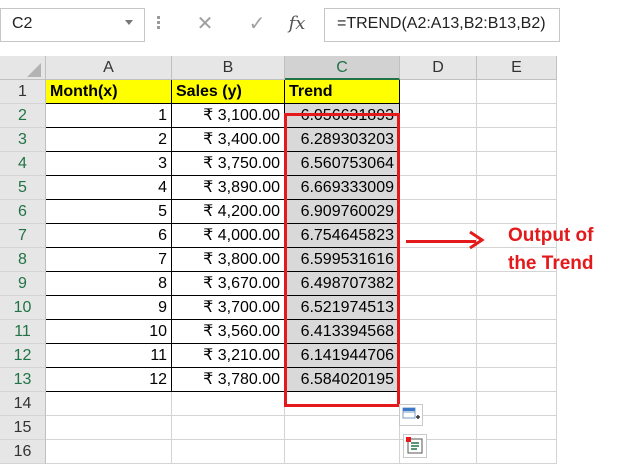  Describe the element at coordinates (23, 140) in the screenshot. I see `row-header: 3` at that location.